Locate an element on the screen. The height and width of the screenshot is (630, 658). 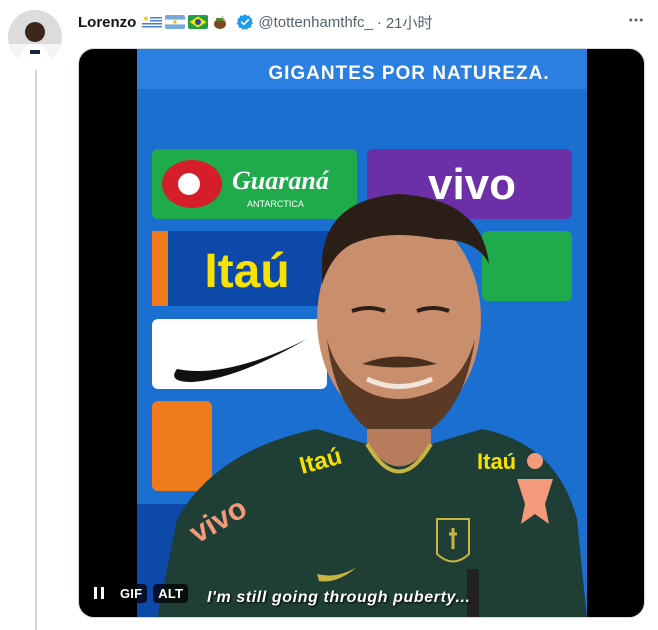
sign-top-text: GIGANTES POR NATUREZA. is located at coordinates (408, 73).